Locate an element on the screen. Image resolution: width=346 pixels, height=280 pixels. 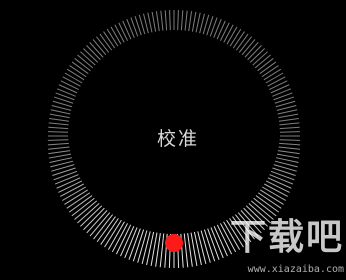
calibration-indicator-dot is located at coordinates (174, 243).